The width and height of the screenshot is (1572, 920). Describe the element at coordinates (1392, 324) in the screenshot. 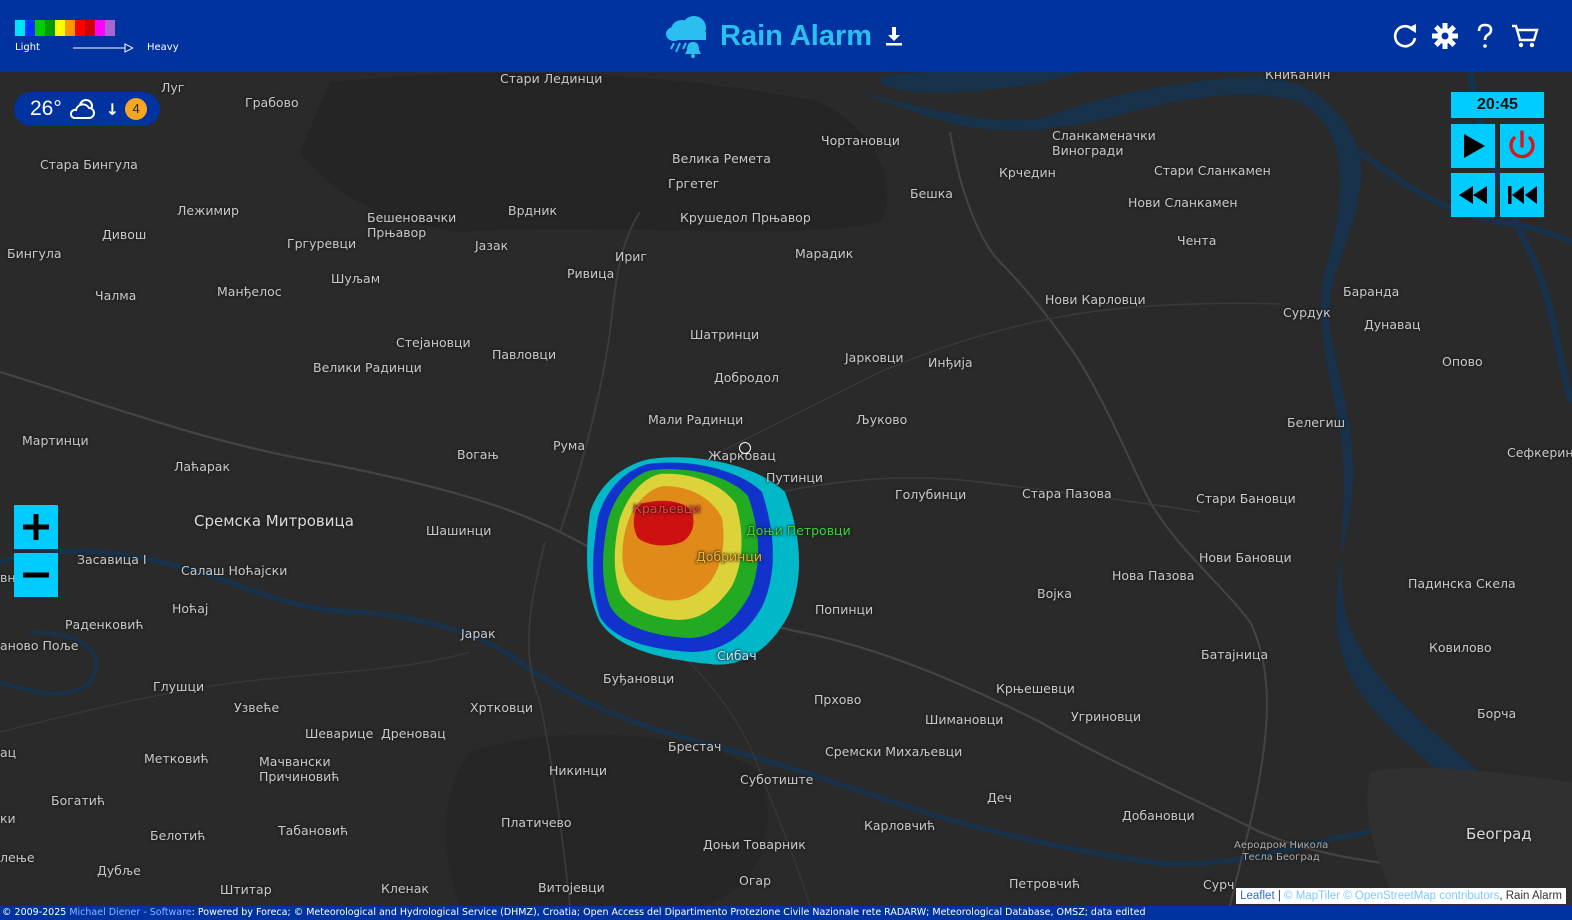

I see `place-label: Дунавац` at that location.